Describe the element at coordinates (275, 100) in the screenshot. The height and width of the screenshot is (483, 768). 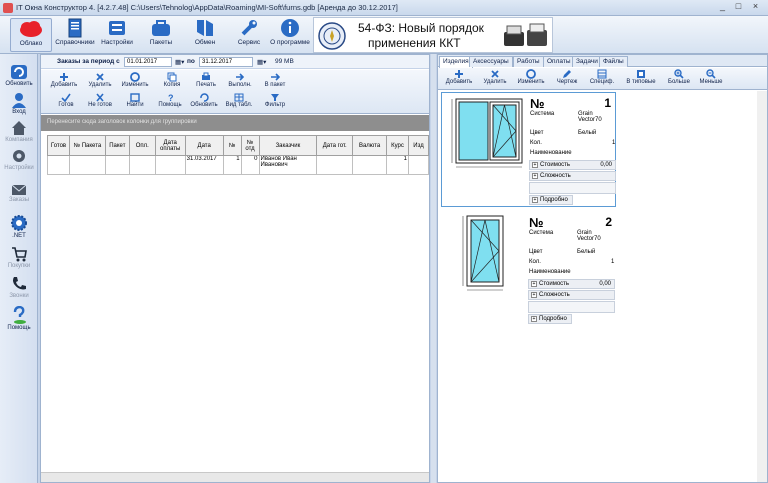
I see `filter-button: Фильтр` at that location.